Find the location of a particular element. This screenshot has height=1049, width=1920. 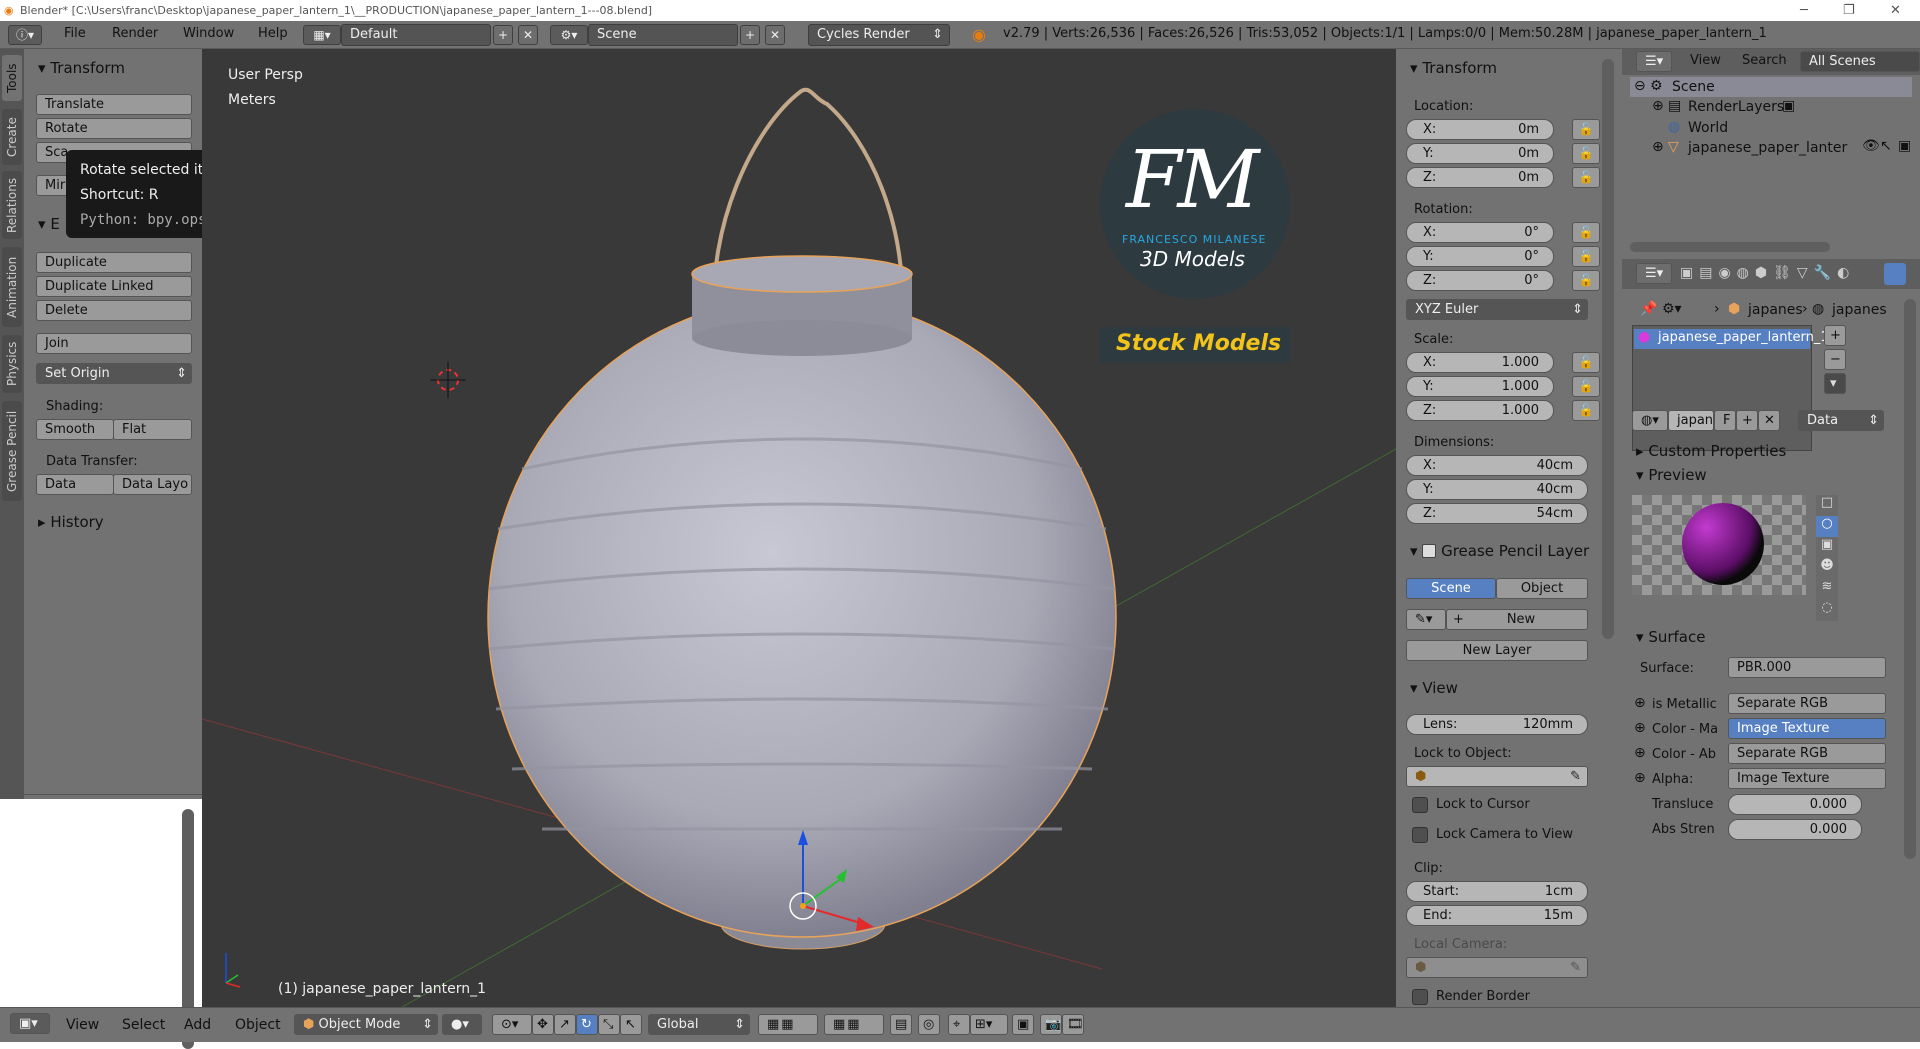

duplicate-button: Duplicate is located at coordinates (114, 262).